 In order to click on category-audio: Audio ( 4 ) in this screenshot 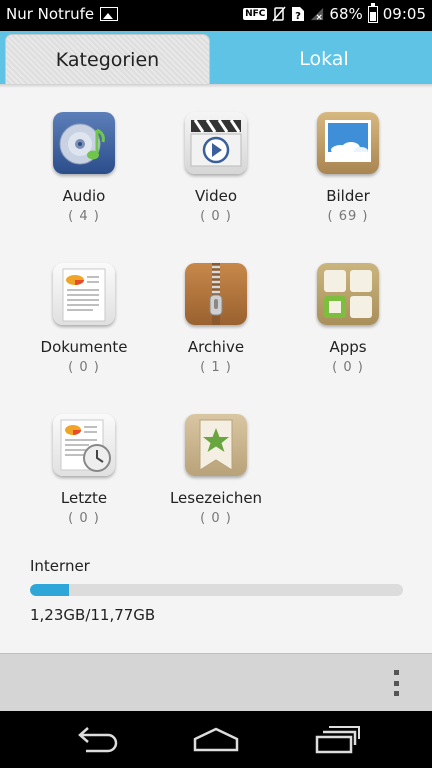, I will do `click(84, 168)`.